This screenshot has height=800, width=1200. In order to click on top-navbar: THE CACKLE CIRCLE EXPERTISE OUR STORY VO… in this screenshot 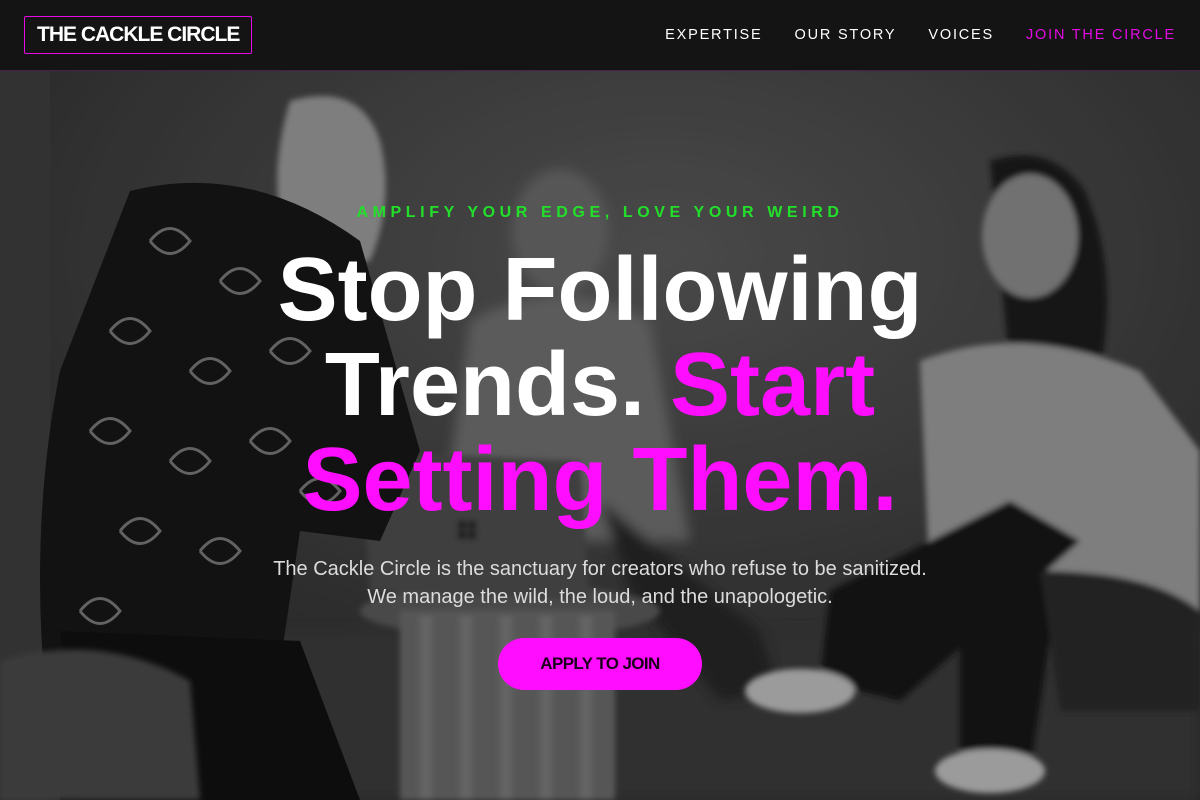, I will do `click(600, 35)`.